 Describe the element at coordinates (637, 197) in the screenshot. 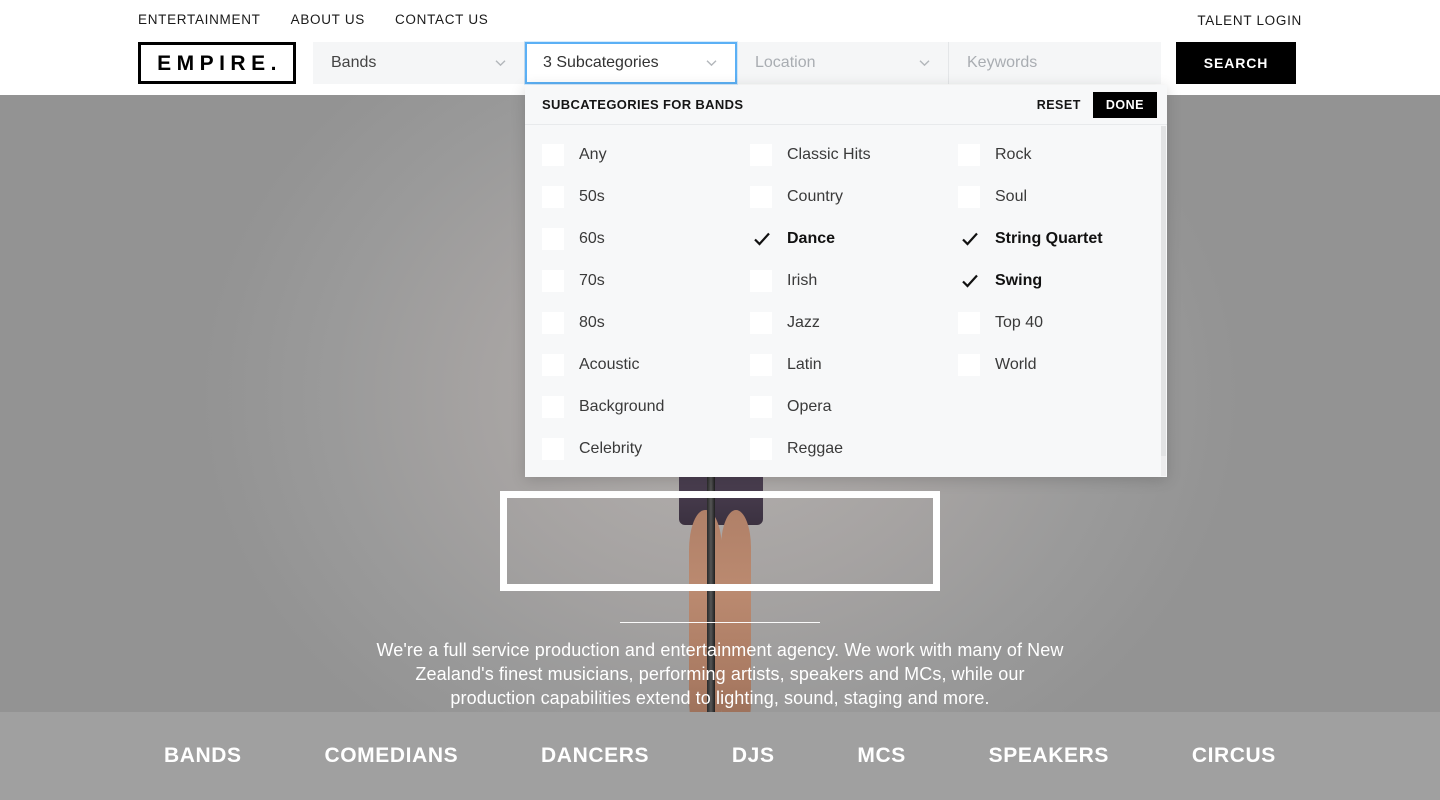

I see `subcategory-option-50s: 50s` at that location.